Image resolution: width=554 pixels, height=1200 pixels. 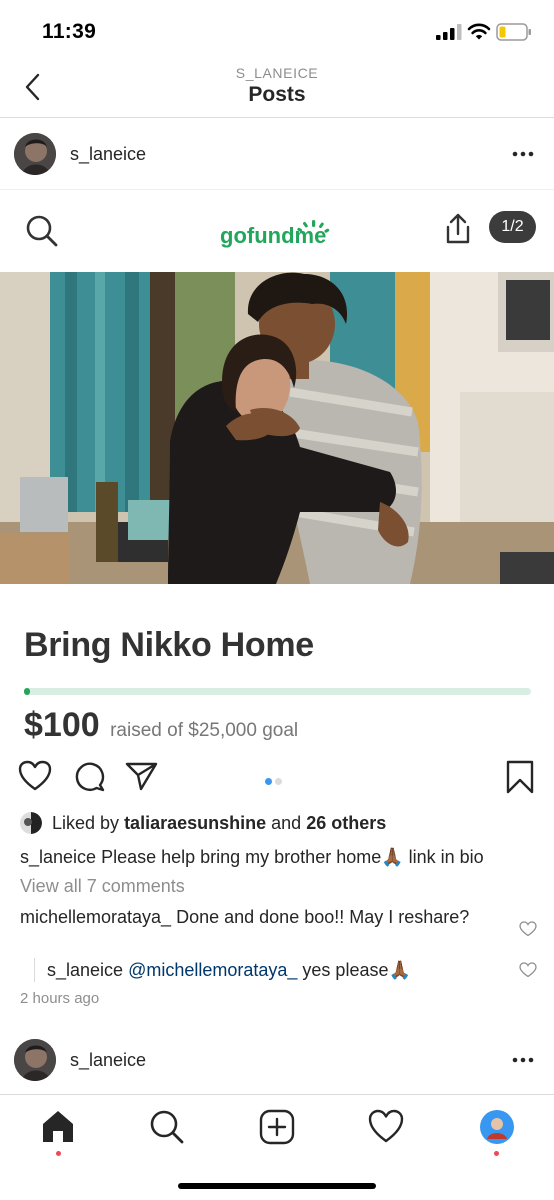 I want to click on comment-bubble-icon, so click(x=89, y=776).